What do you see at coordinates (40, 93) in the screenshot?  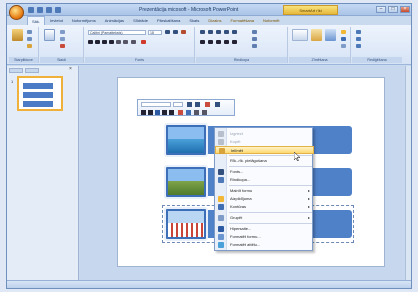 I see `slide-thumbnail` at bounding box center [40, 93].